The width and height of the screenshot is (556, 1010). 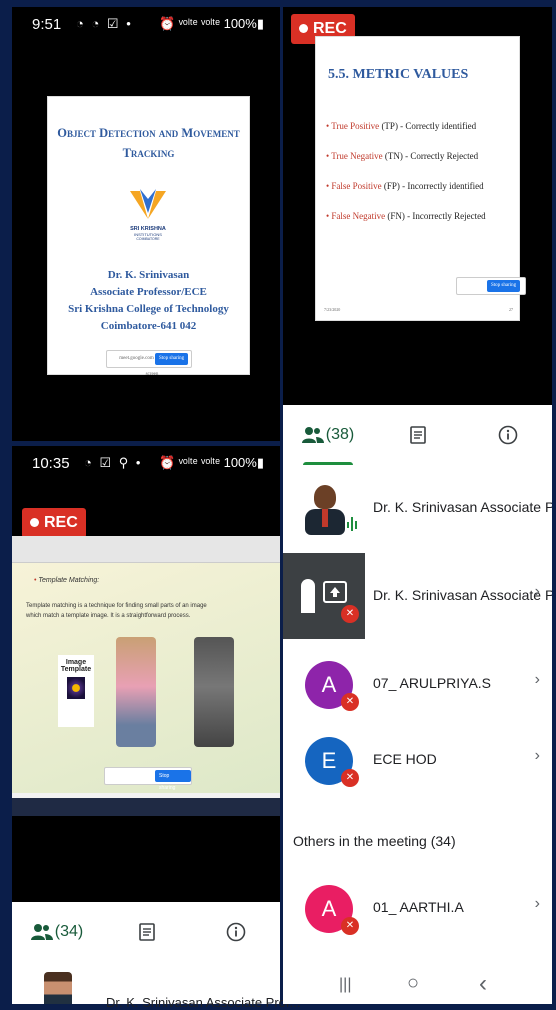 I want to click on slide-page: 27, so click(x=511, y=309).